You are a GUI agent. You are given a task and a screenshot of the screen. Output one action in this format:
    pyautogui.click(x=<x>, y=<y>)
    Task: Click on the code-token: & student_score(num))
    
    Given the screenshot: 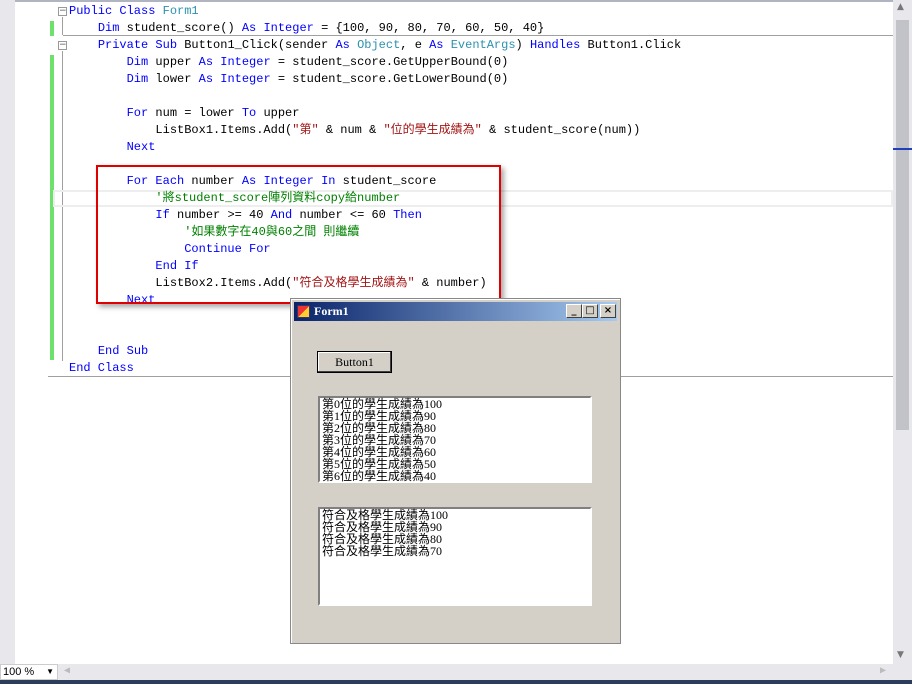 What is the action you would take?
    pyautogui.click(x=561, y=130)
    